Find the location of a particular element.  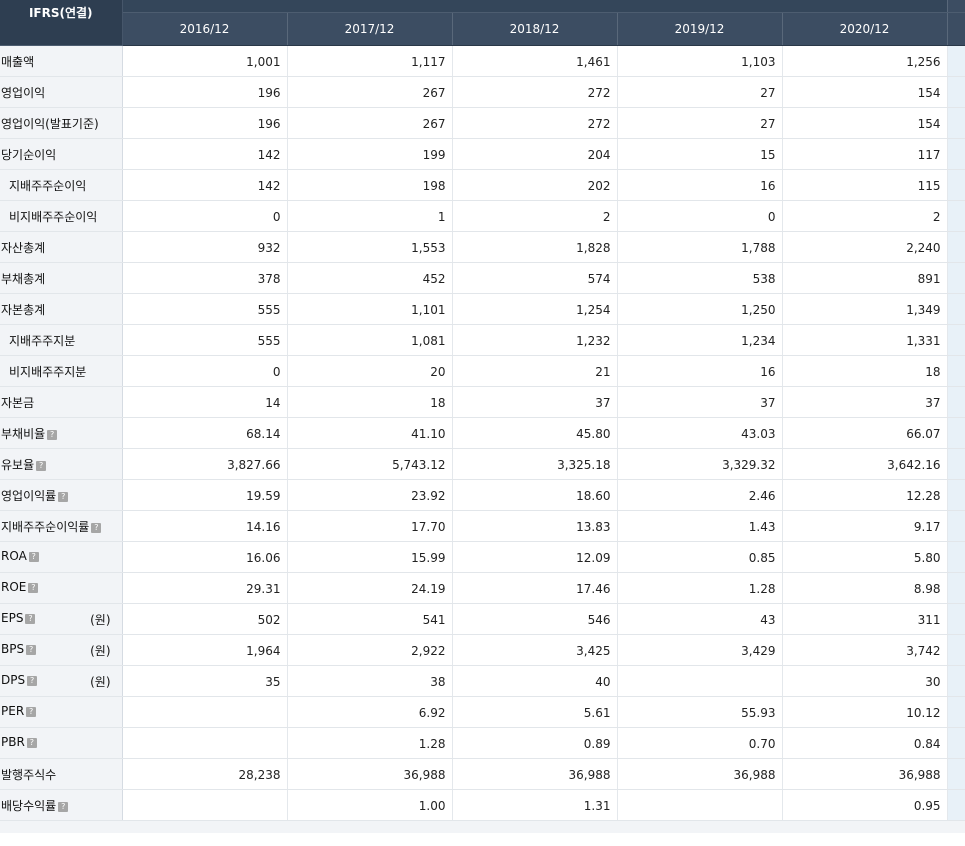

table-row: 자본총계 555 1,101 1,254 1,250 1,349 is located at coordinates (482, 309).